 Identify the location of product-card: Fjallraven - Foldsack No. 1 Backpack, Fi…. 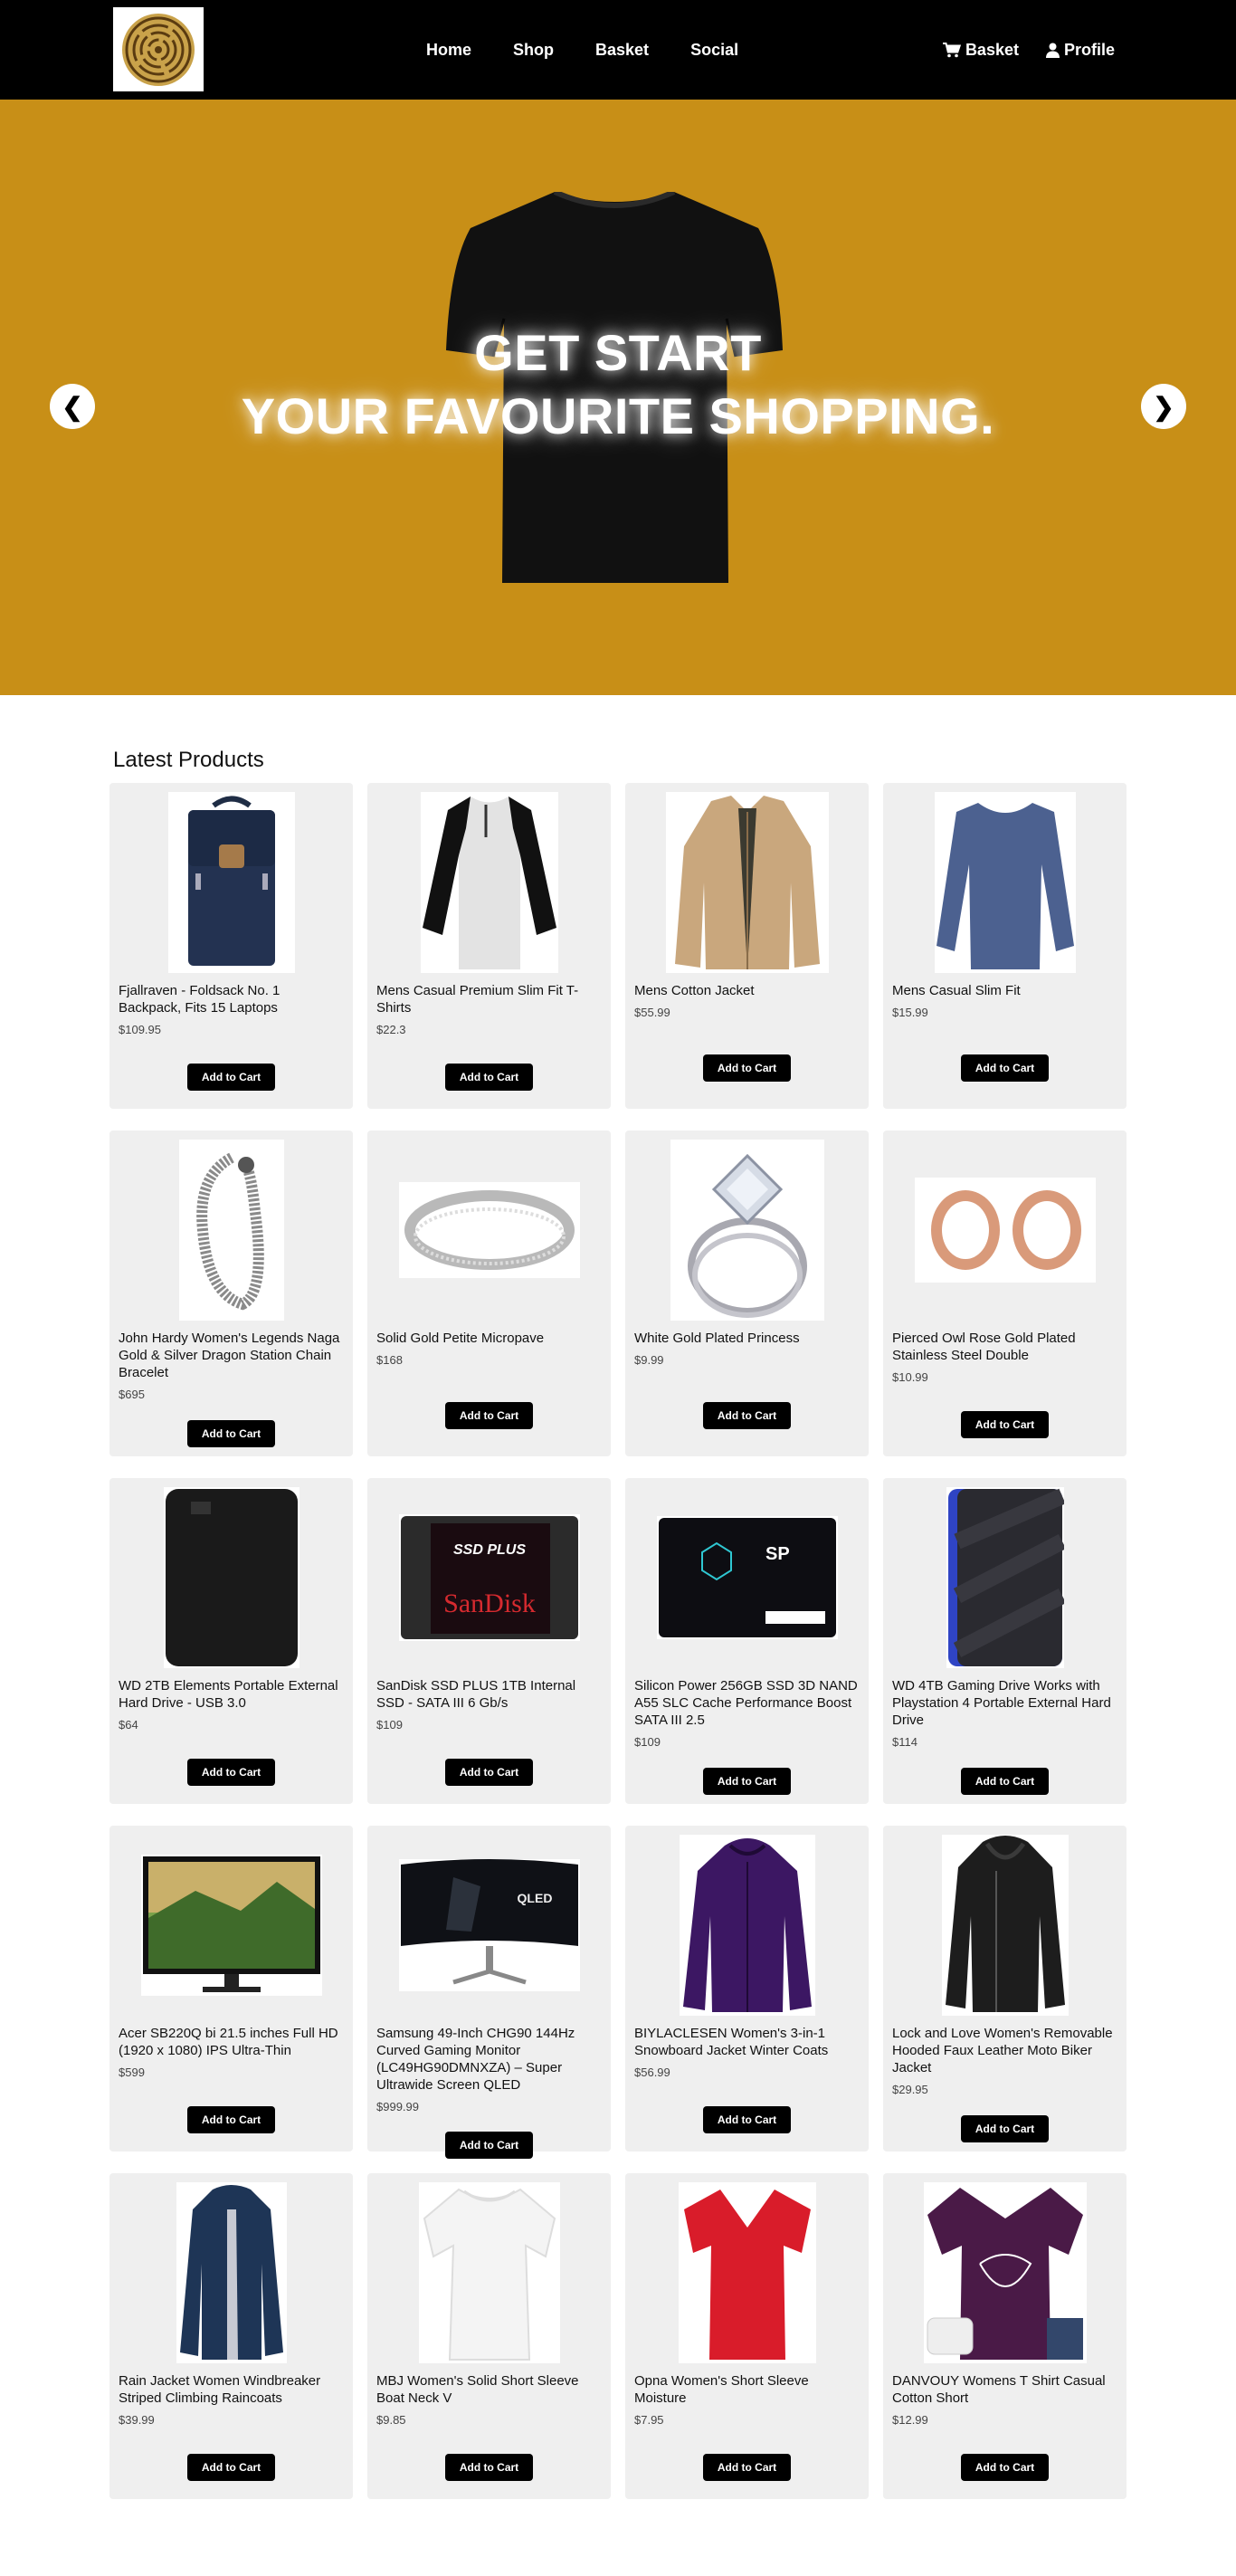
(231, 946).